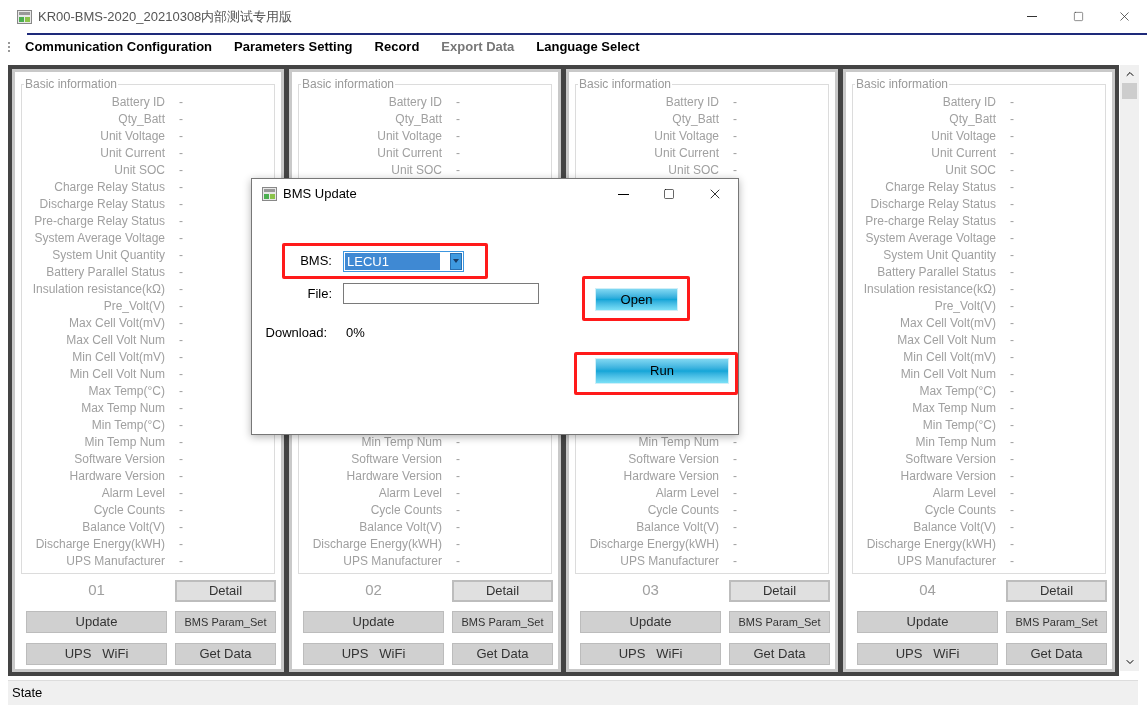 The height and width of the screenshot is (712, 1147). What do you see at coordinates (403, 261) in the screenshot?
I see `bms-dropdown: LECU1` at bounding box center [403, 261].